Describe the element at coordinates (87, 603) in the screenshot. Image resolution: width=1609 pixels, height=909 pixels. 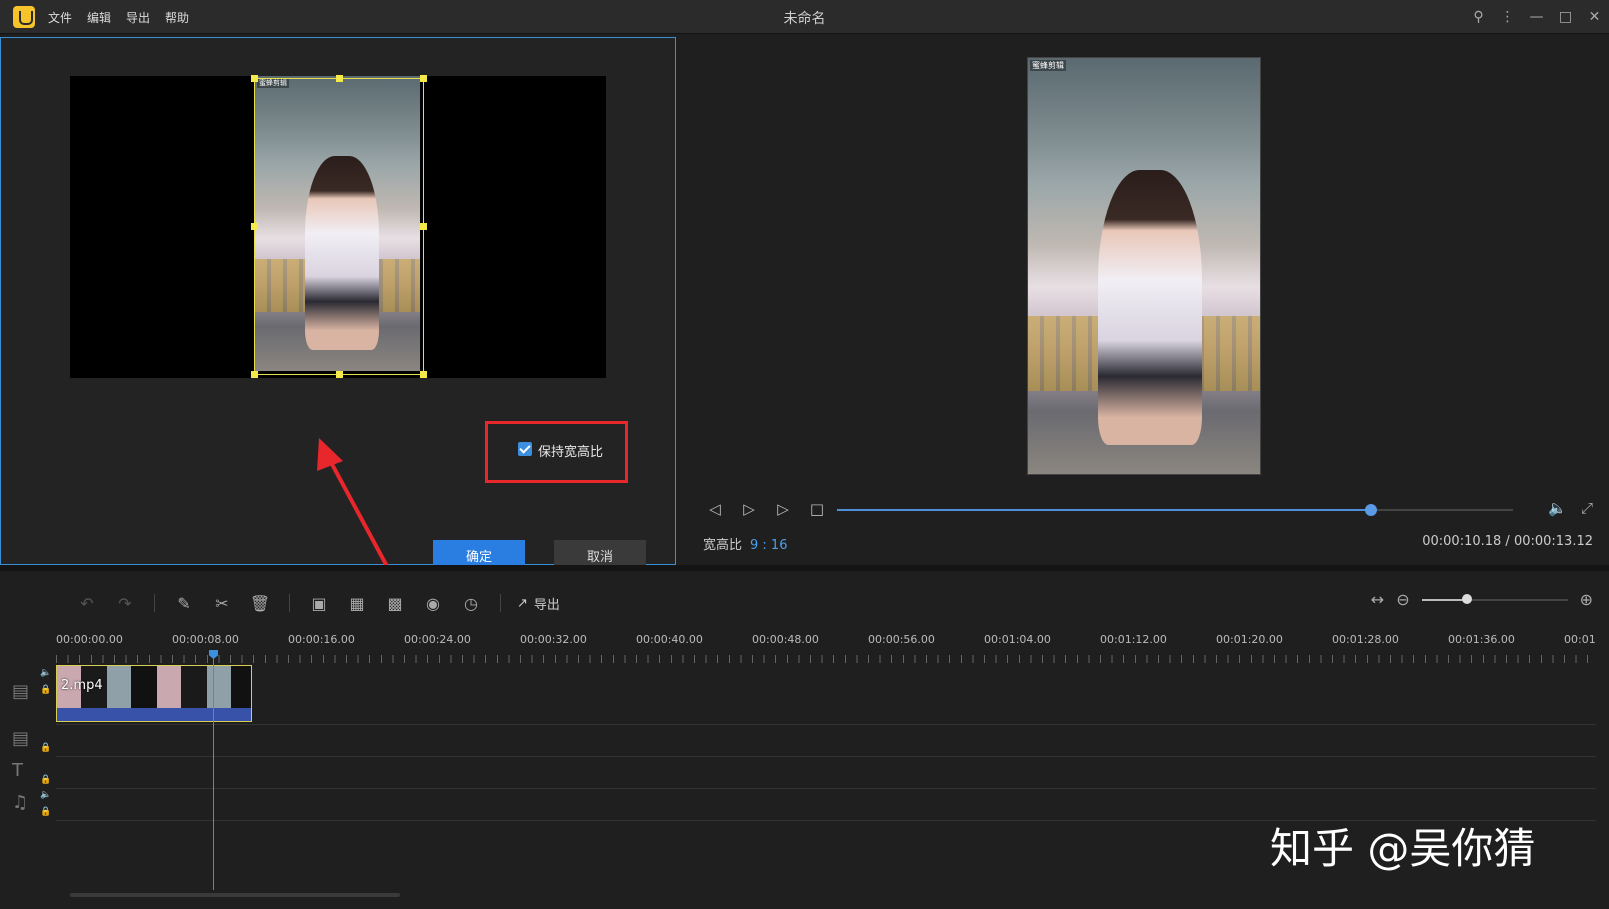
I see `undo-icon: ↶` at that location.